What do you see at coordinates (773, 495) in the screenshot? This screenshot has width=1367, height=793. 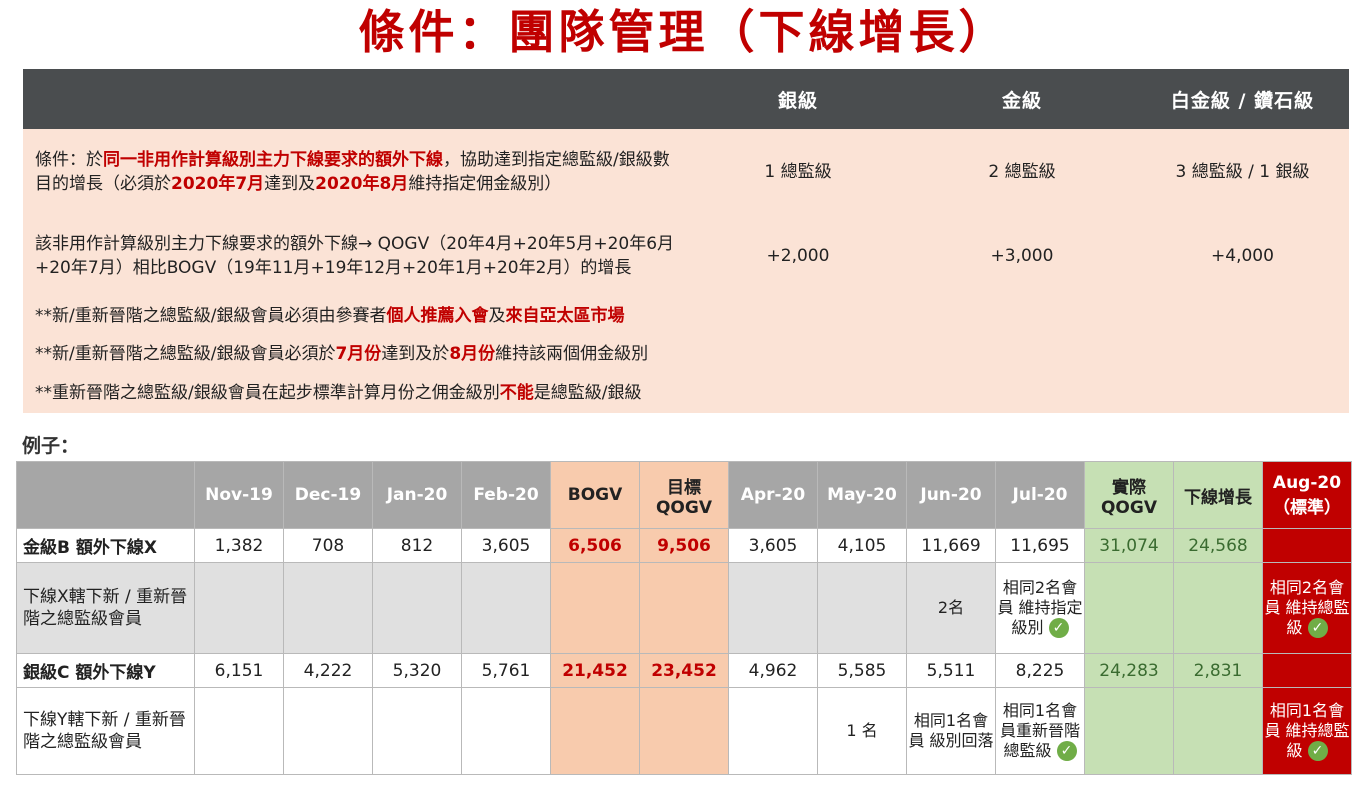 I see `header-apr20: Apr-20` at bounding box center [773, 495].